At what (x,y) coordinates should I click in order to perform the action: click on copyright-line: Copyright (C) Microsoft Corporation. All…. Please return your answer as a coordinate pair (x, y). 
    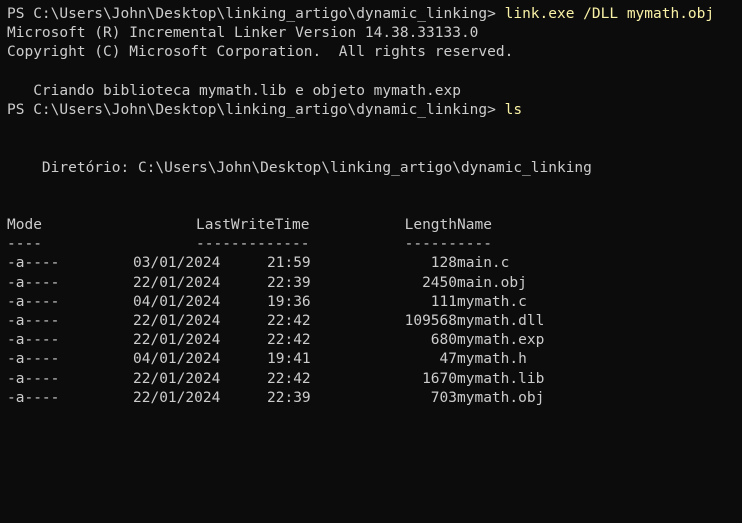
    Looking at the image, I should click on (260, 52).